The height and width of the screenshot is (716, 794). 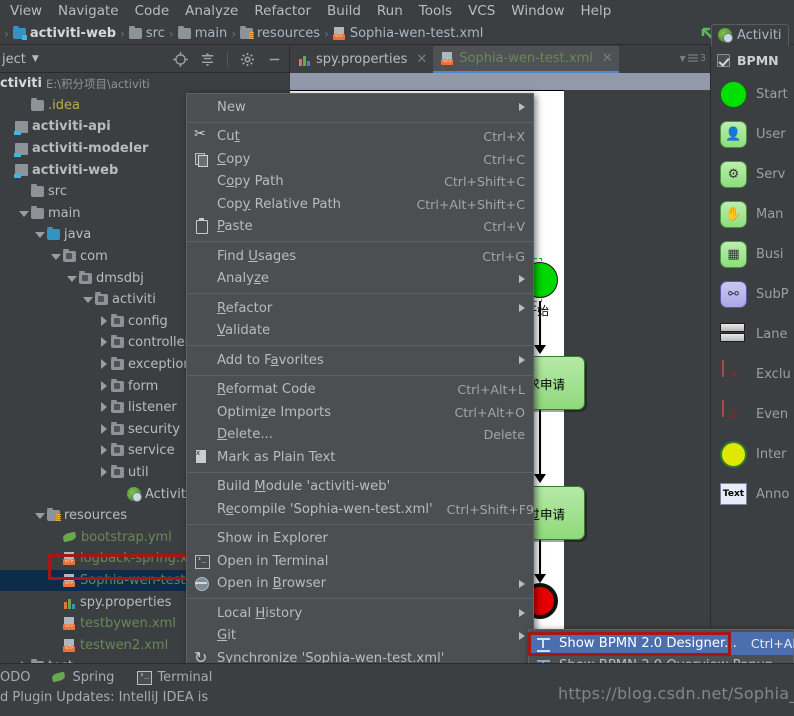 What do you see at coordinates (723, 60) in the screenshot?
I see `checkbox-icon` at bounding box center [723, 60].